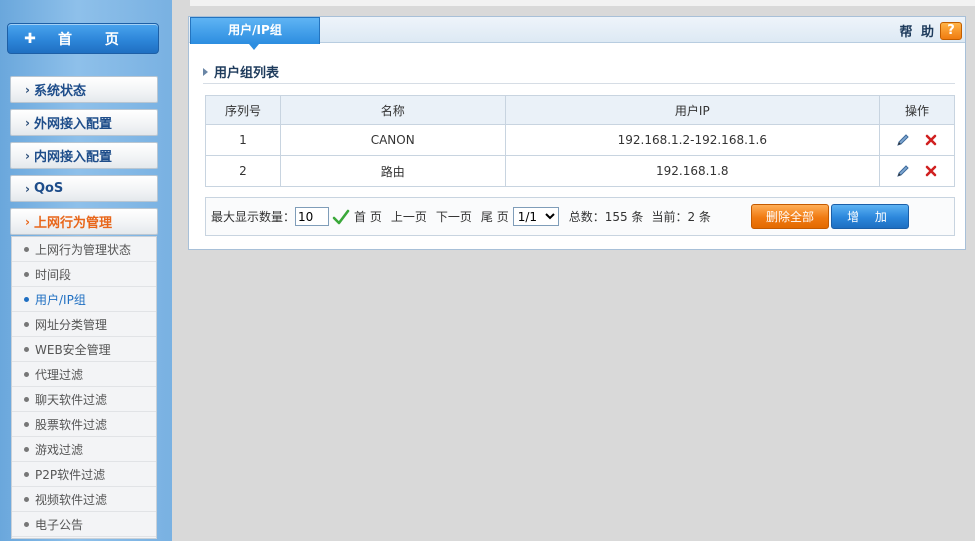 The image size is (975, 541). I want to click on nav-item-label: 上网行为管理, so click(72, 223).